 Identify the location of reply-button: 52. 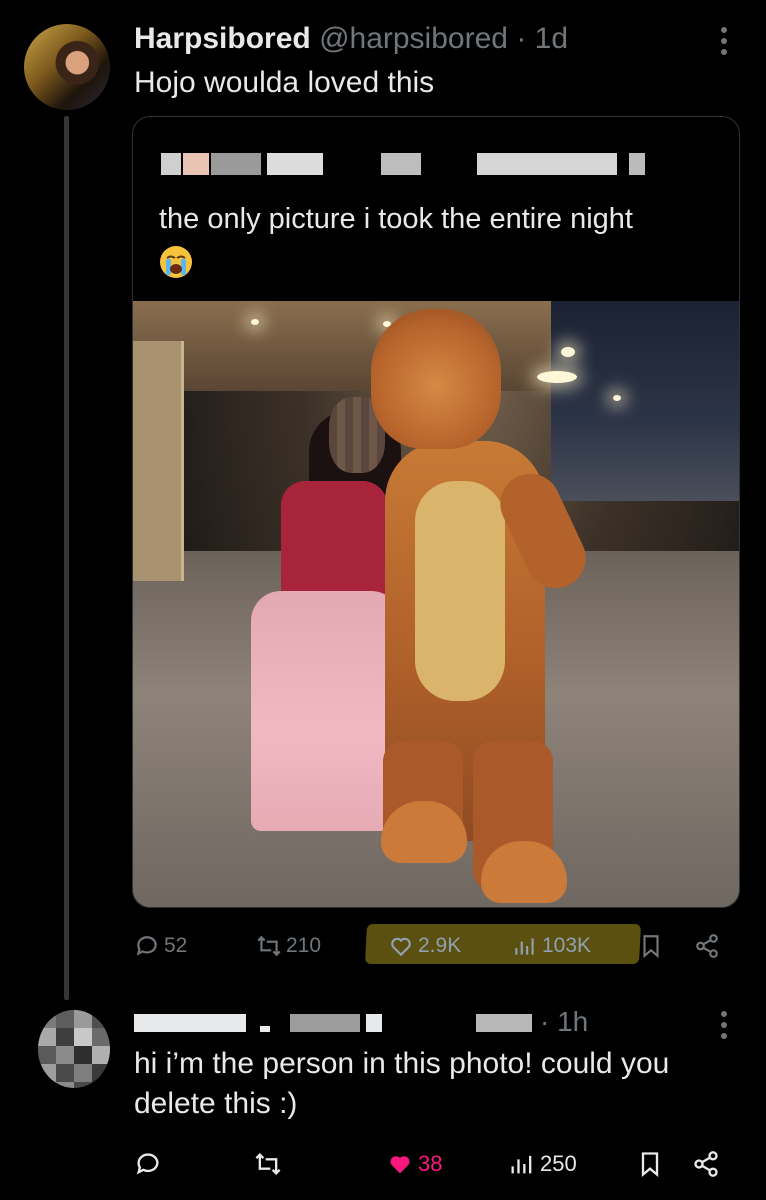
(160, 946).